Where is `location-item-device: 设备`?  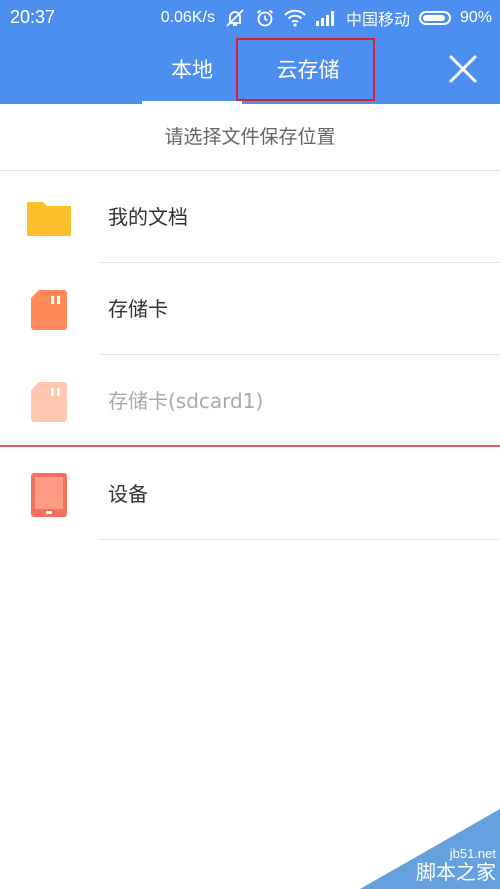 location-item-device: 设备 is located at coordinates (250, 494).